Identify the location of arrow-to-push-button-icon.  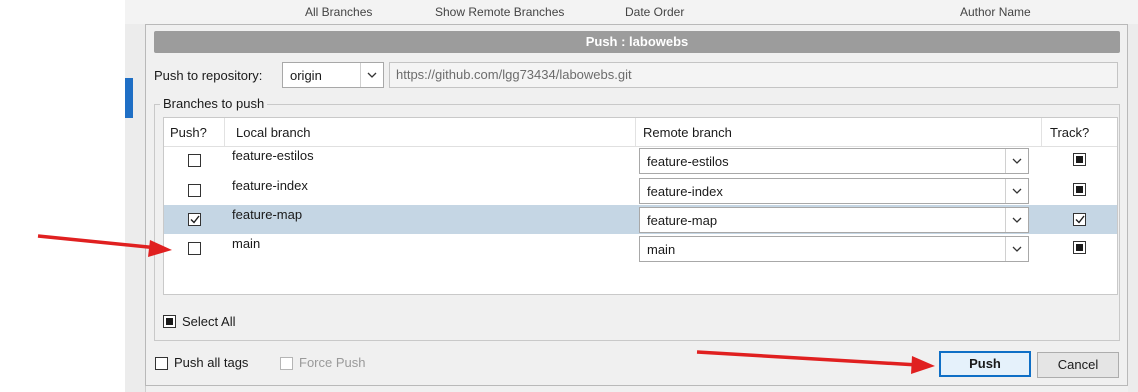
(815, 362).